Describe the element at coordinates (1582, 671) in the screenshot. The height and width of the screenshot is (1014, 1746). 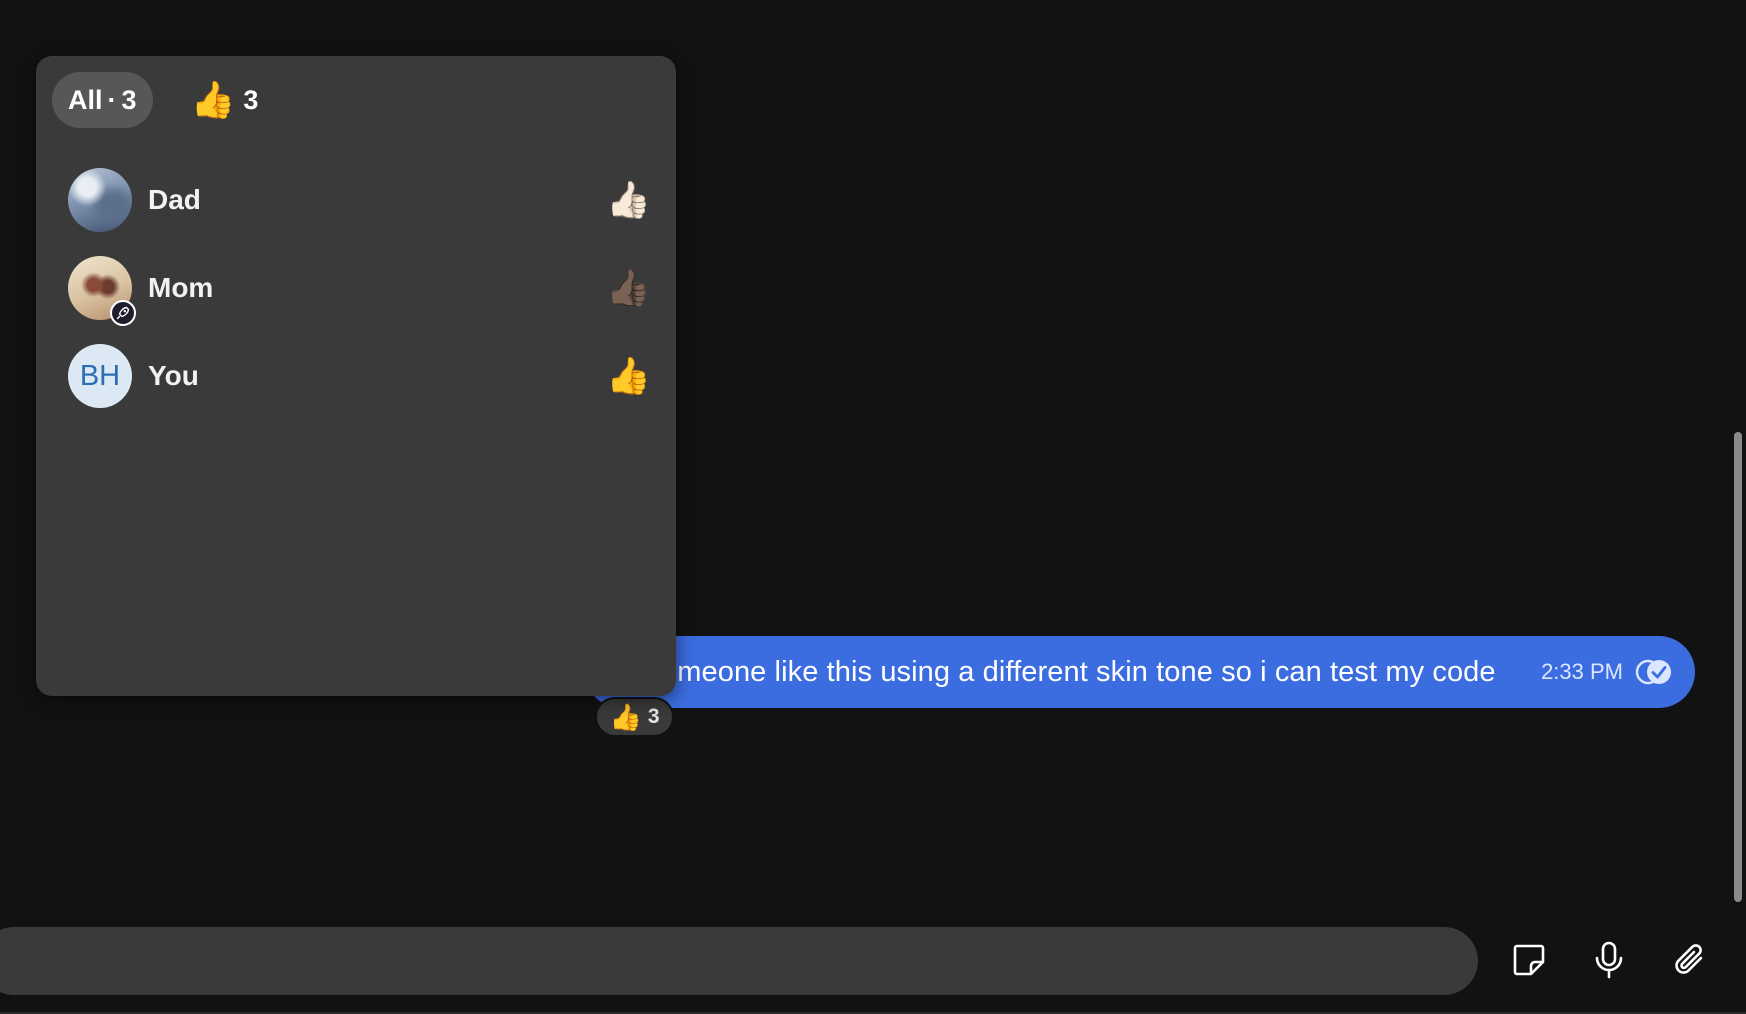
I see `message-time: 2:33 PM` at that location.